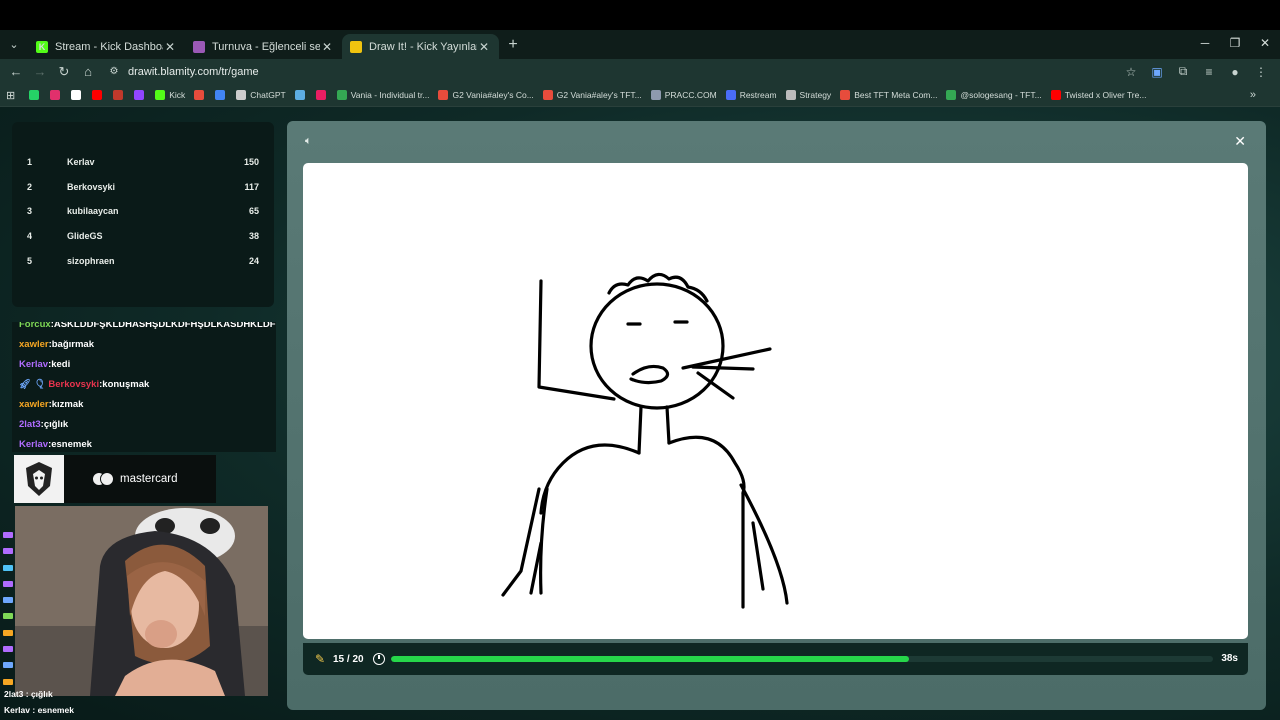 The image size is (1280, 720). I want to click on tab-1: Turnuva - Eğlenceli seçimler ya✕, so click(263, 46).